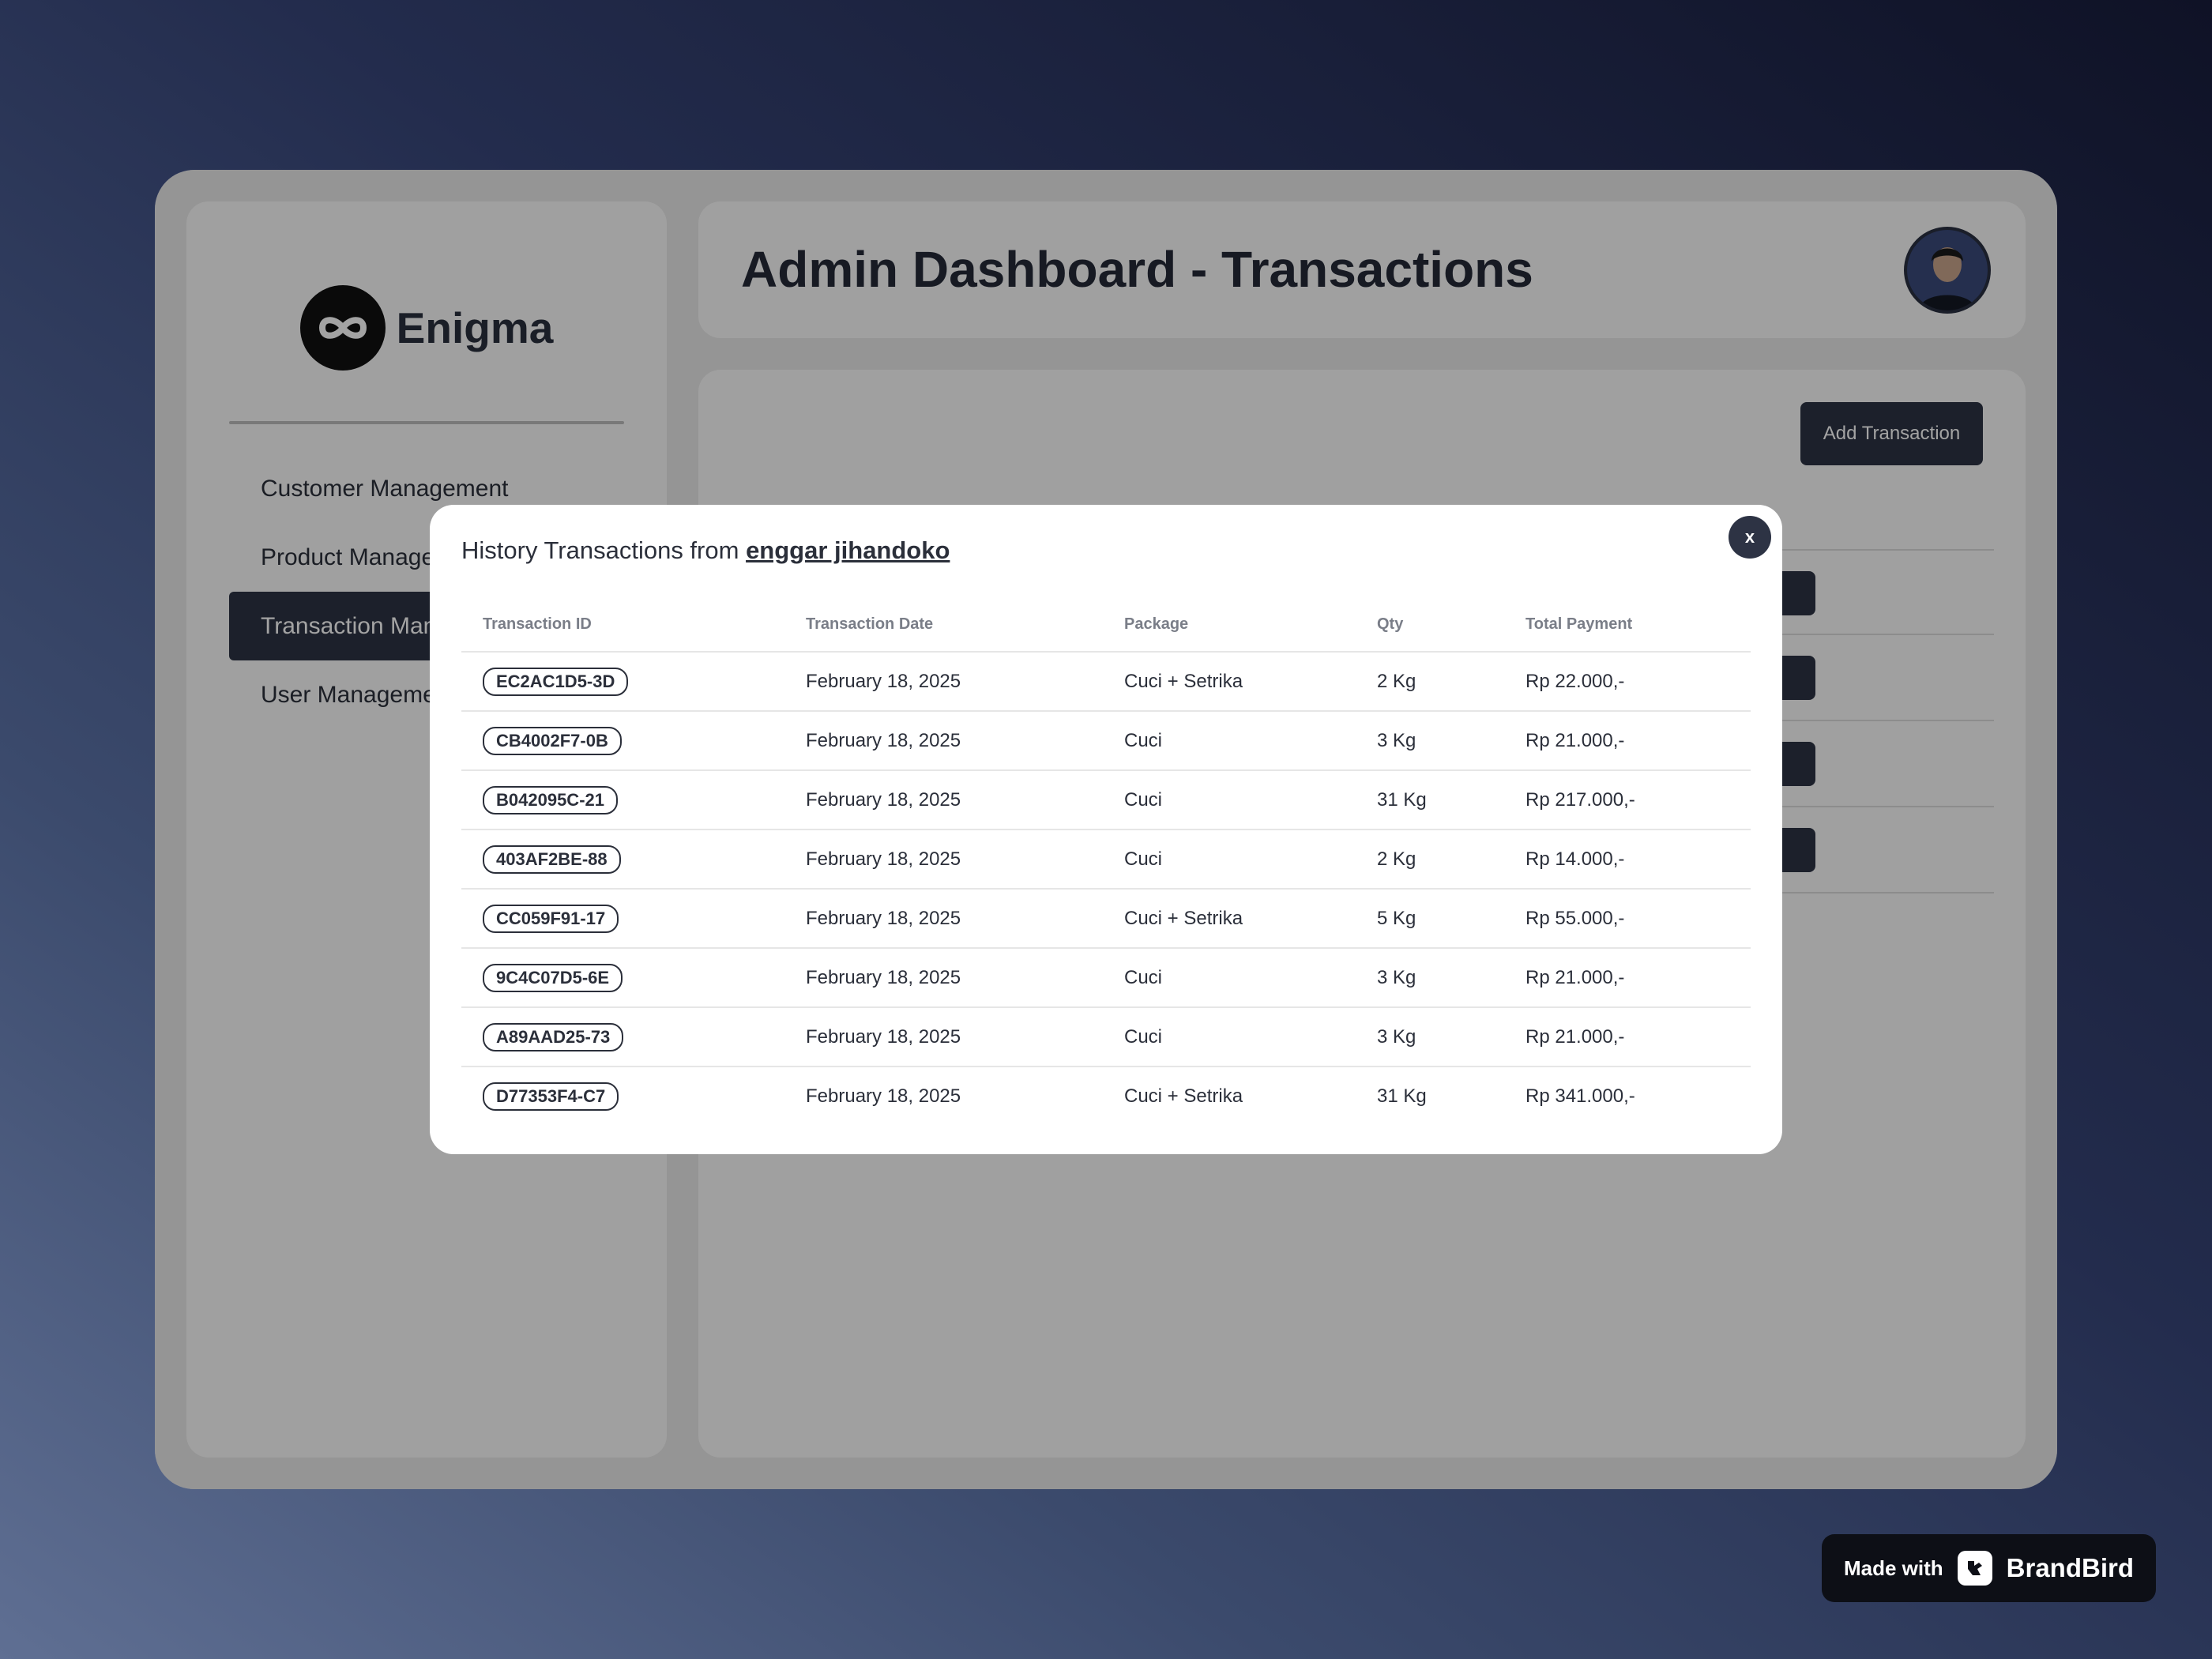  What do you see at coordinates (552, 741) in the screenshot?
I see `transaction-id-badge: CB4002F7-0B` at bounding box center [552, 741].